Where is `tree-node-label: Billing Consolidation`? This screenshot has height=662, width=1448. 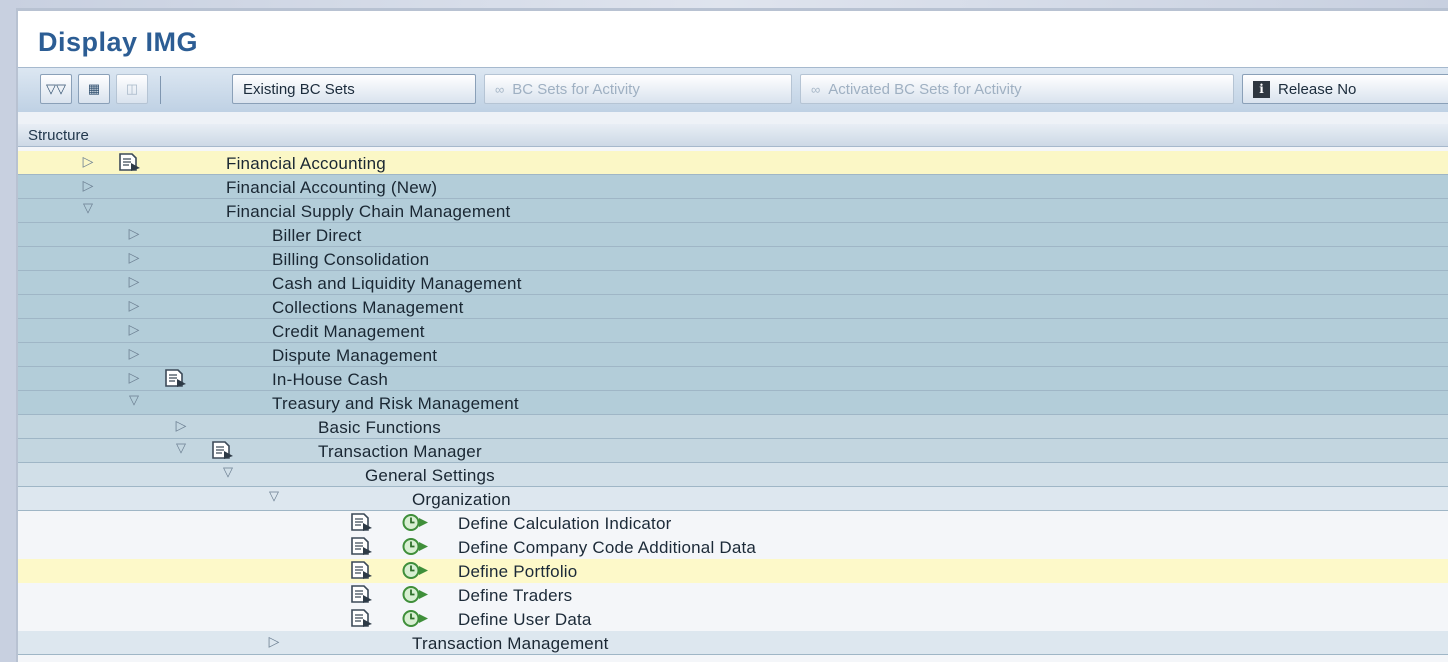 tree-node-label: Billing Consolidation is located at coordinates (350, 260).